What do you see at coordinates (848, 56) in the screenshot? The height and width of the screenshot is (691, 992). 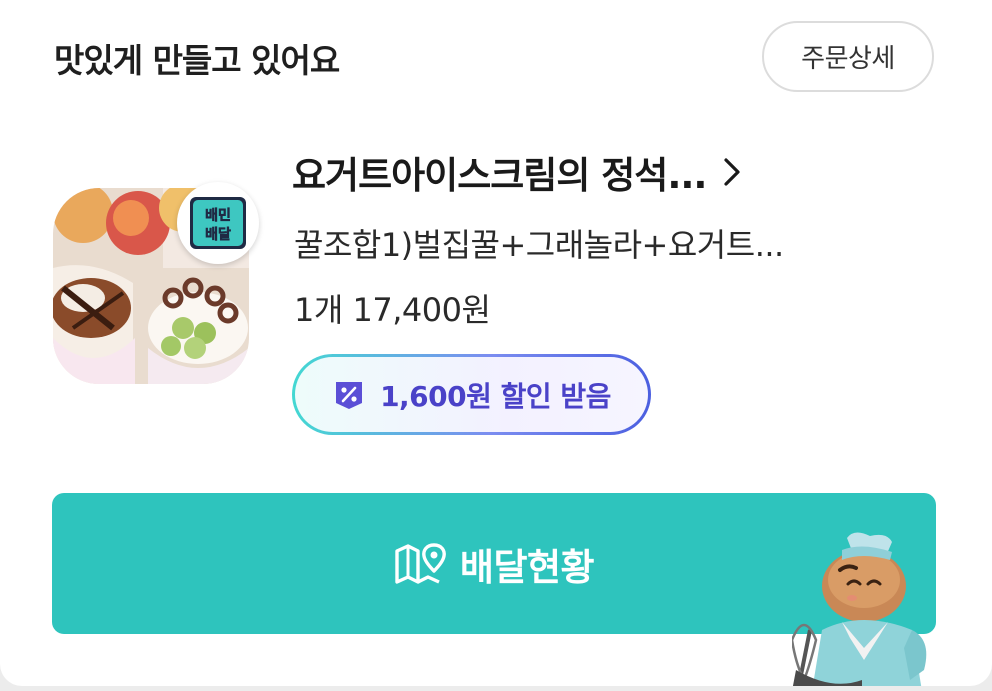 I see `order-detail-button: 주문상세` at bounding box center [848, 56].